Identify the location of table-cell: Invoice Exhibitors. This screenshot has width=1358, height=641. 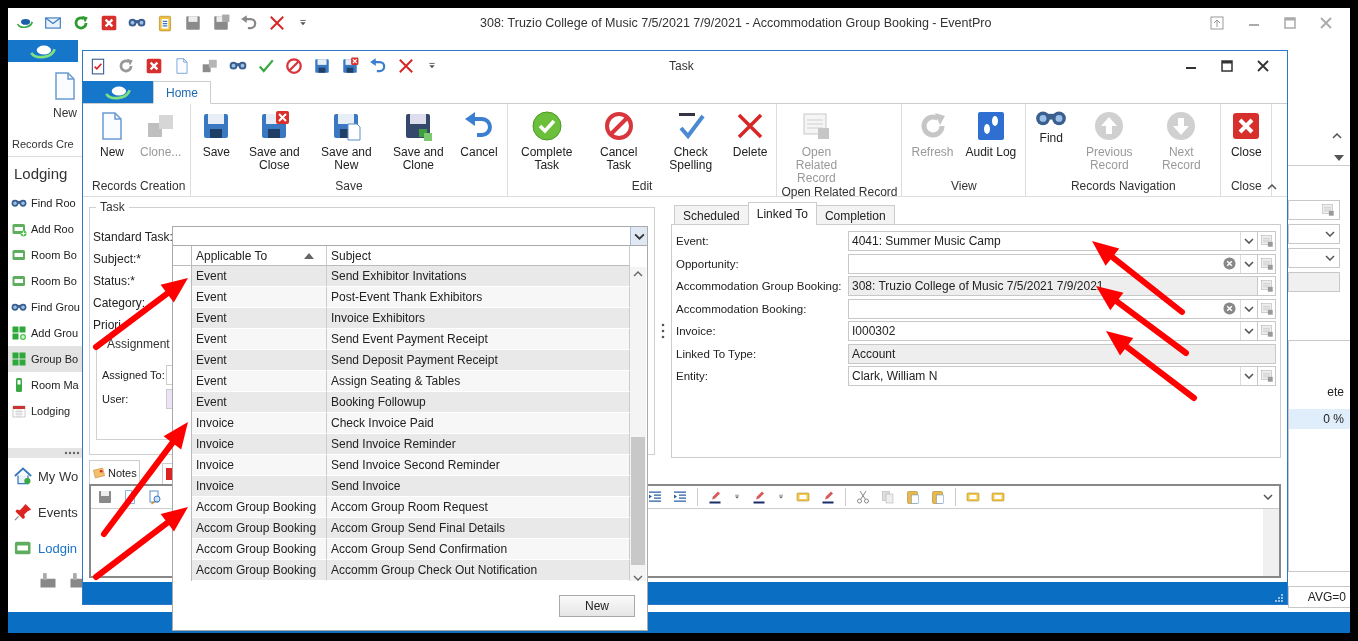
(478, 318).